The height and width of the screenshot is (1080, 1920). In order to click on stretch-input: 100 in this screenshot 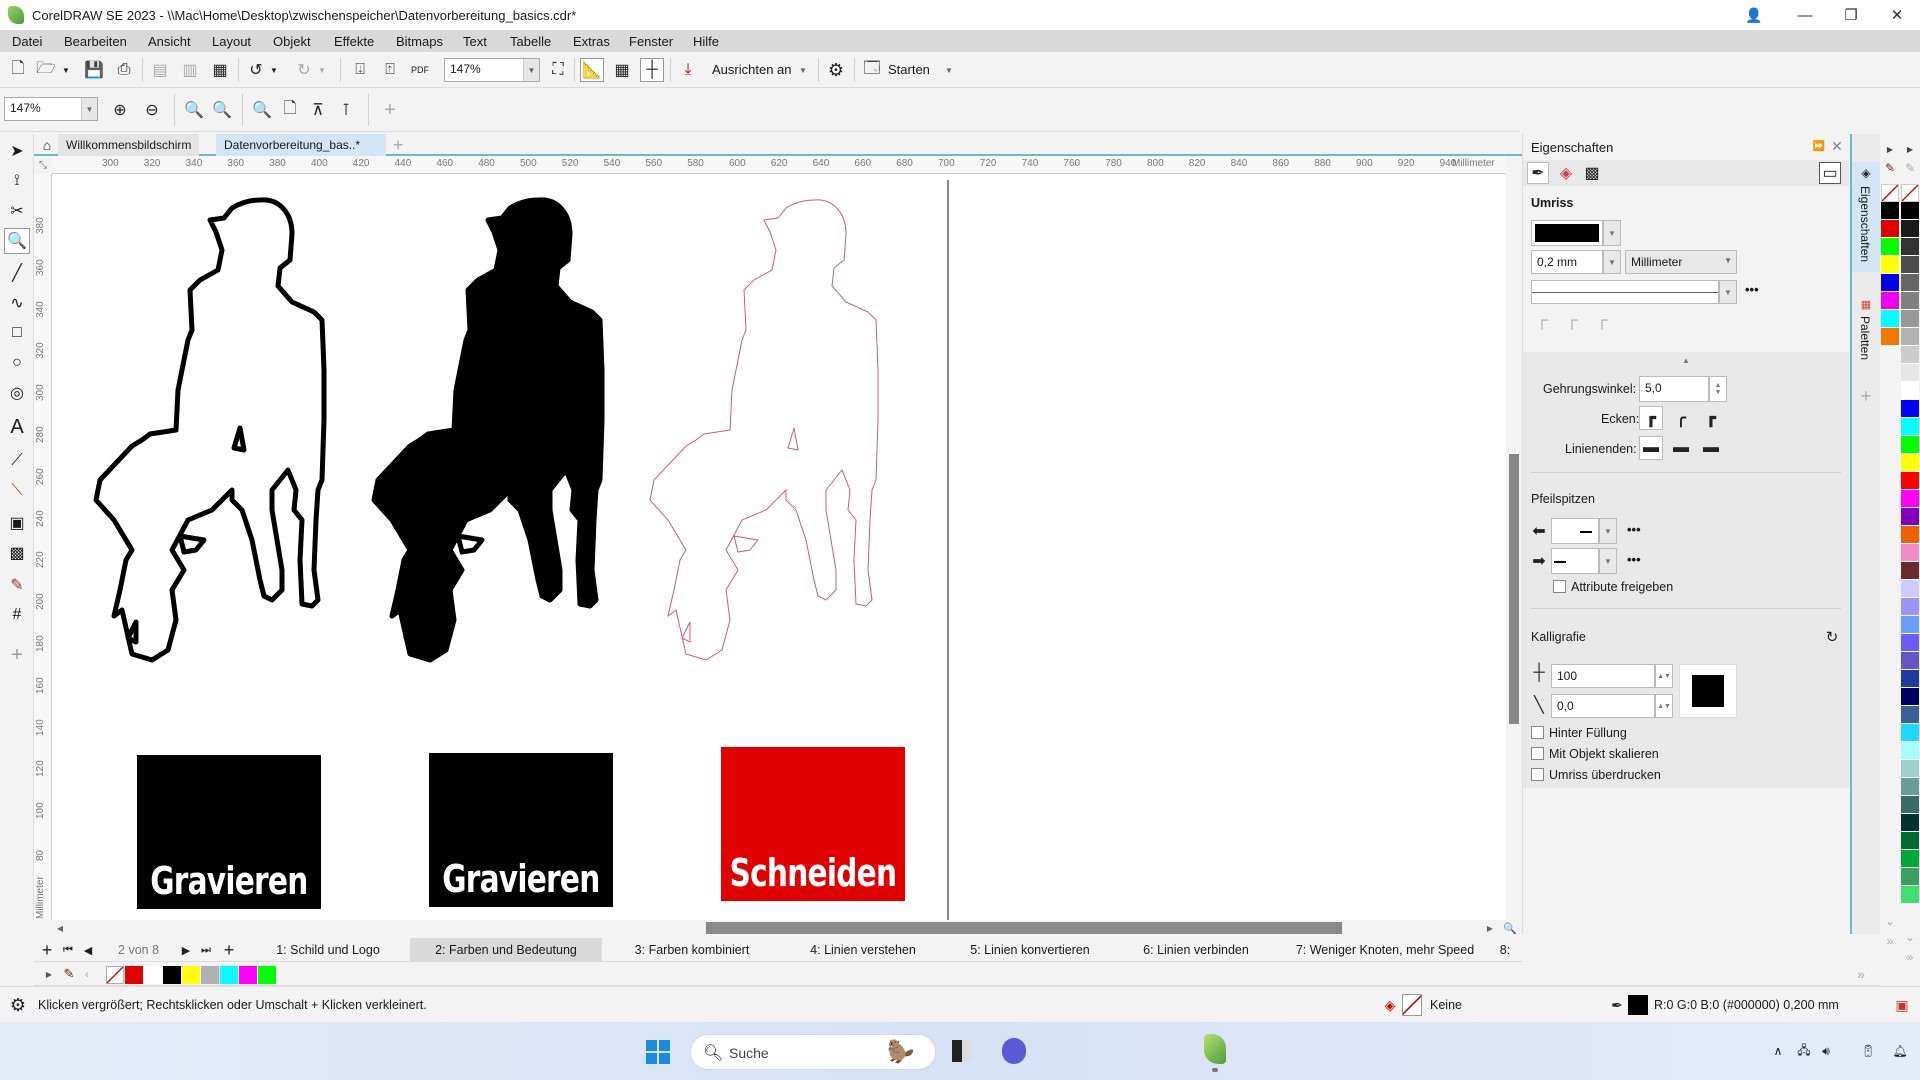, I will do `click(1603, 676)`.